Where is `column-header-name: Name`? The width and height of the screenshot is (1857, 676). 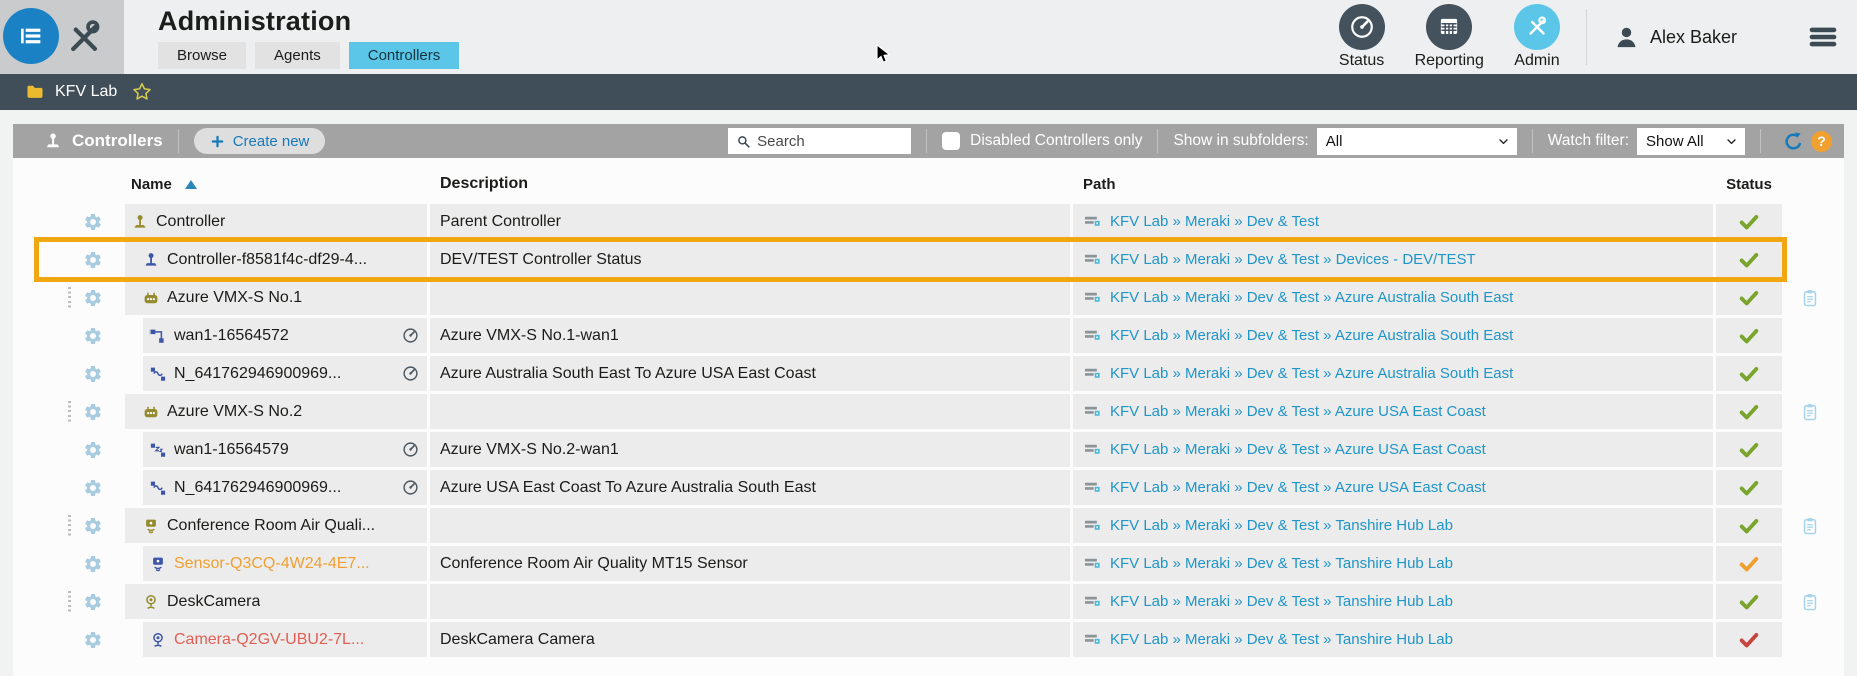
column-header-name: Name is located at coordinates (151, 184).